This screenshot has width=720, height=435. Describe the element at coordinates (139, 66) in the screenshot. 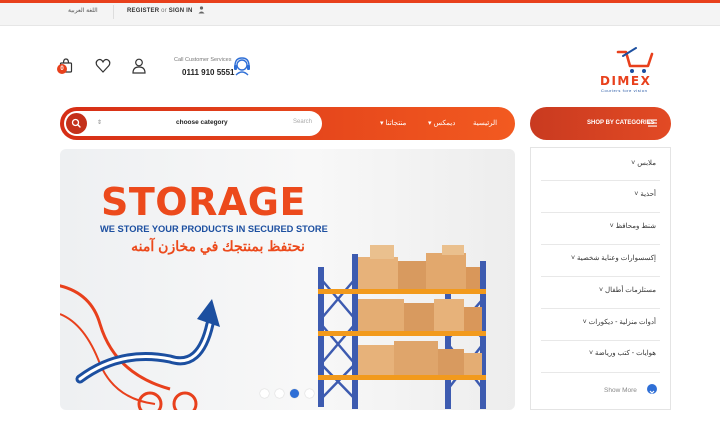

I see `account-icon` at that location.